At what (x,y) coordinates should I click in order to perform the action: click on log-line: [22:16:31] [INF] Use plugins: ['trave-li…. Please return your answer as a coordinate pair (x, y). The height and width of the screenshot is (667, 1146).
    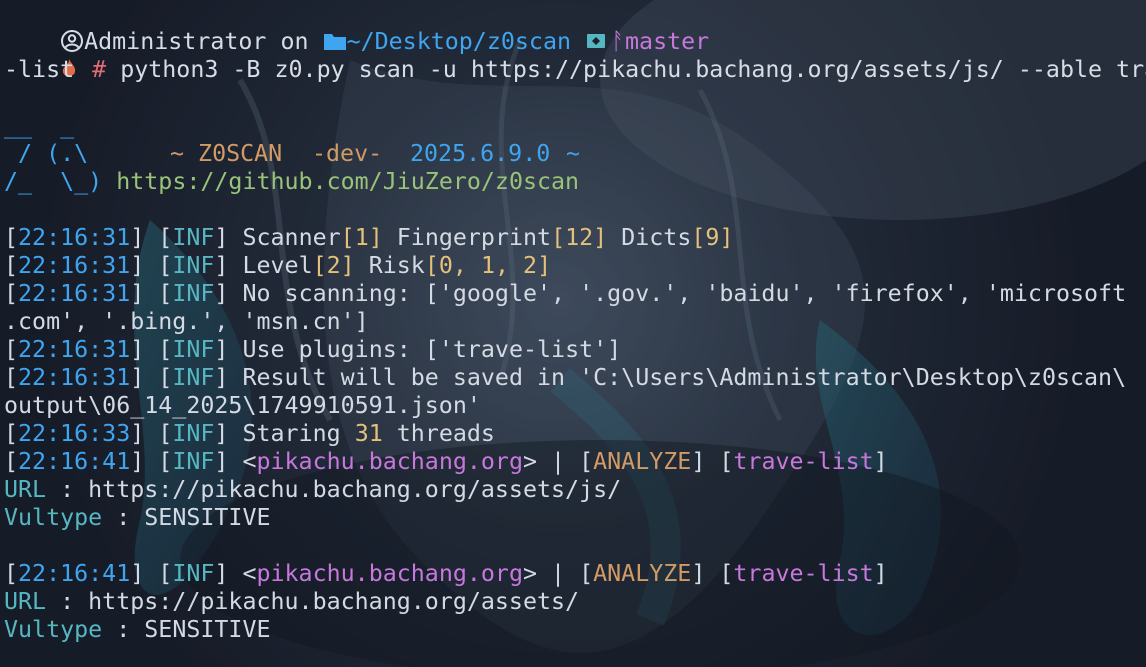
    Looking at the image, I should click on (313, 349).